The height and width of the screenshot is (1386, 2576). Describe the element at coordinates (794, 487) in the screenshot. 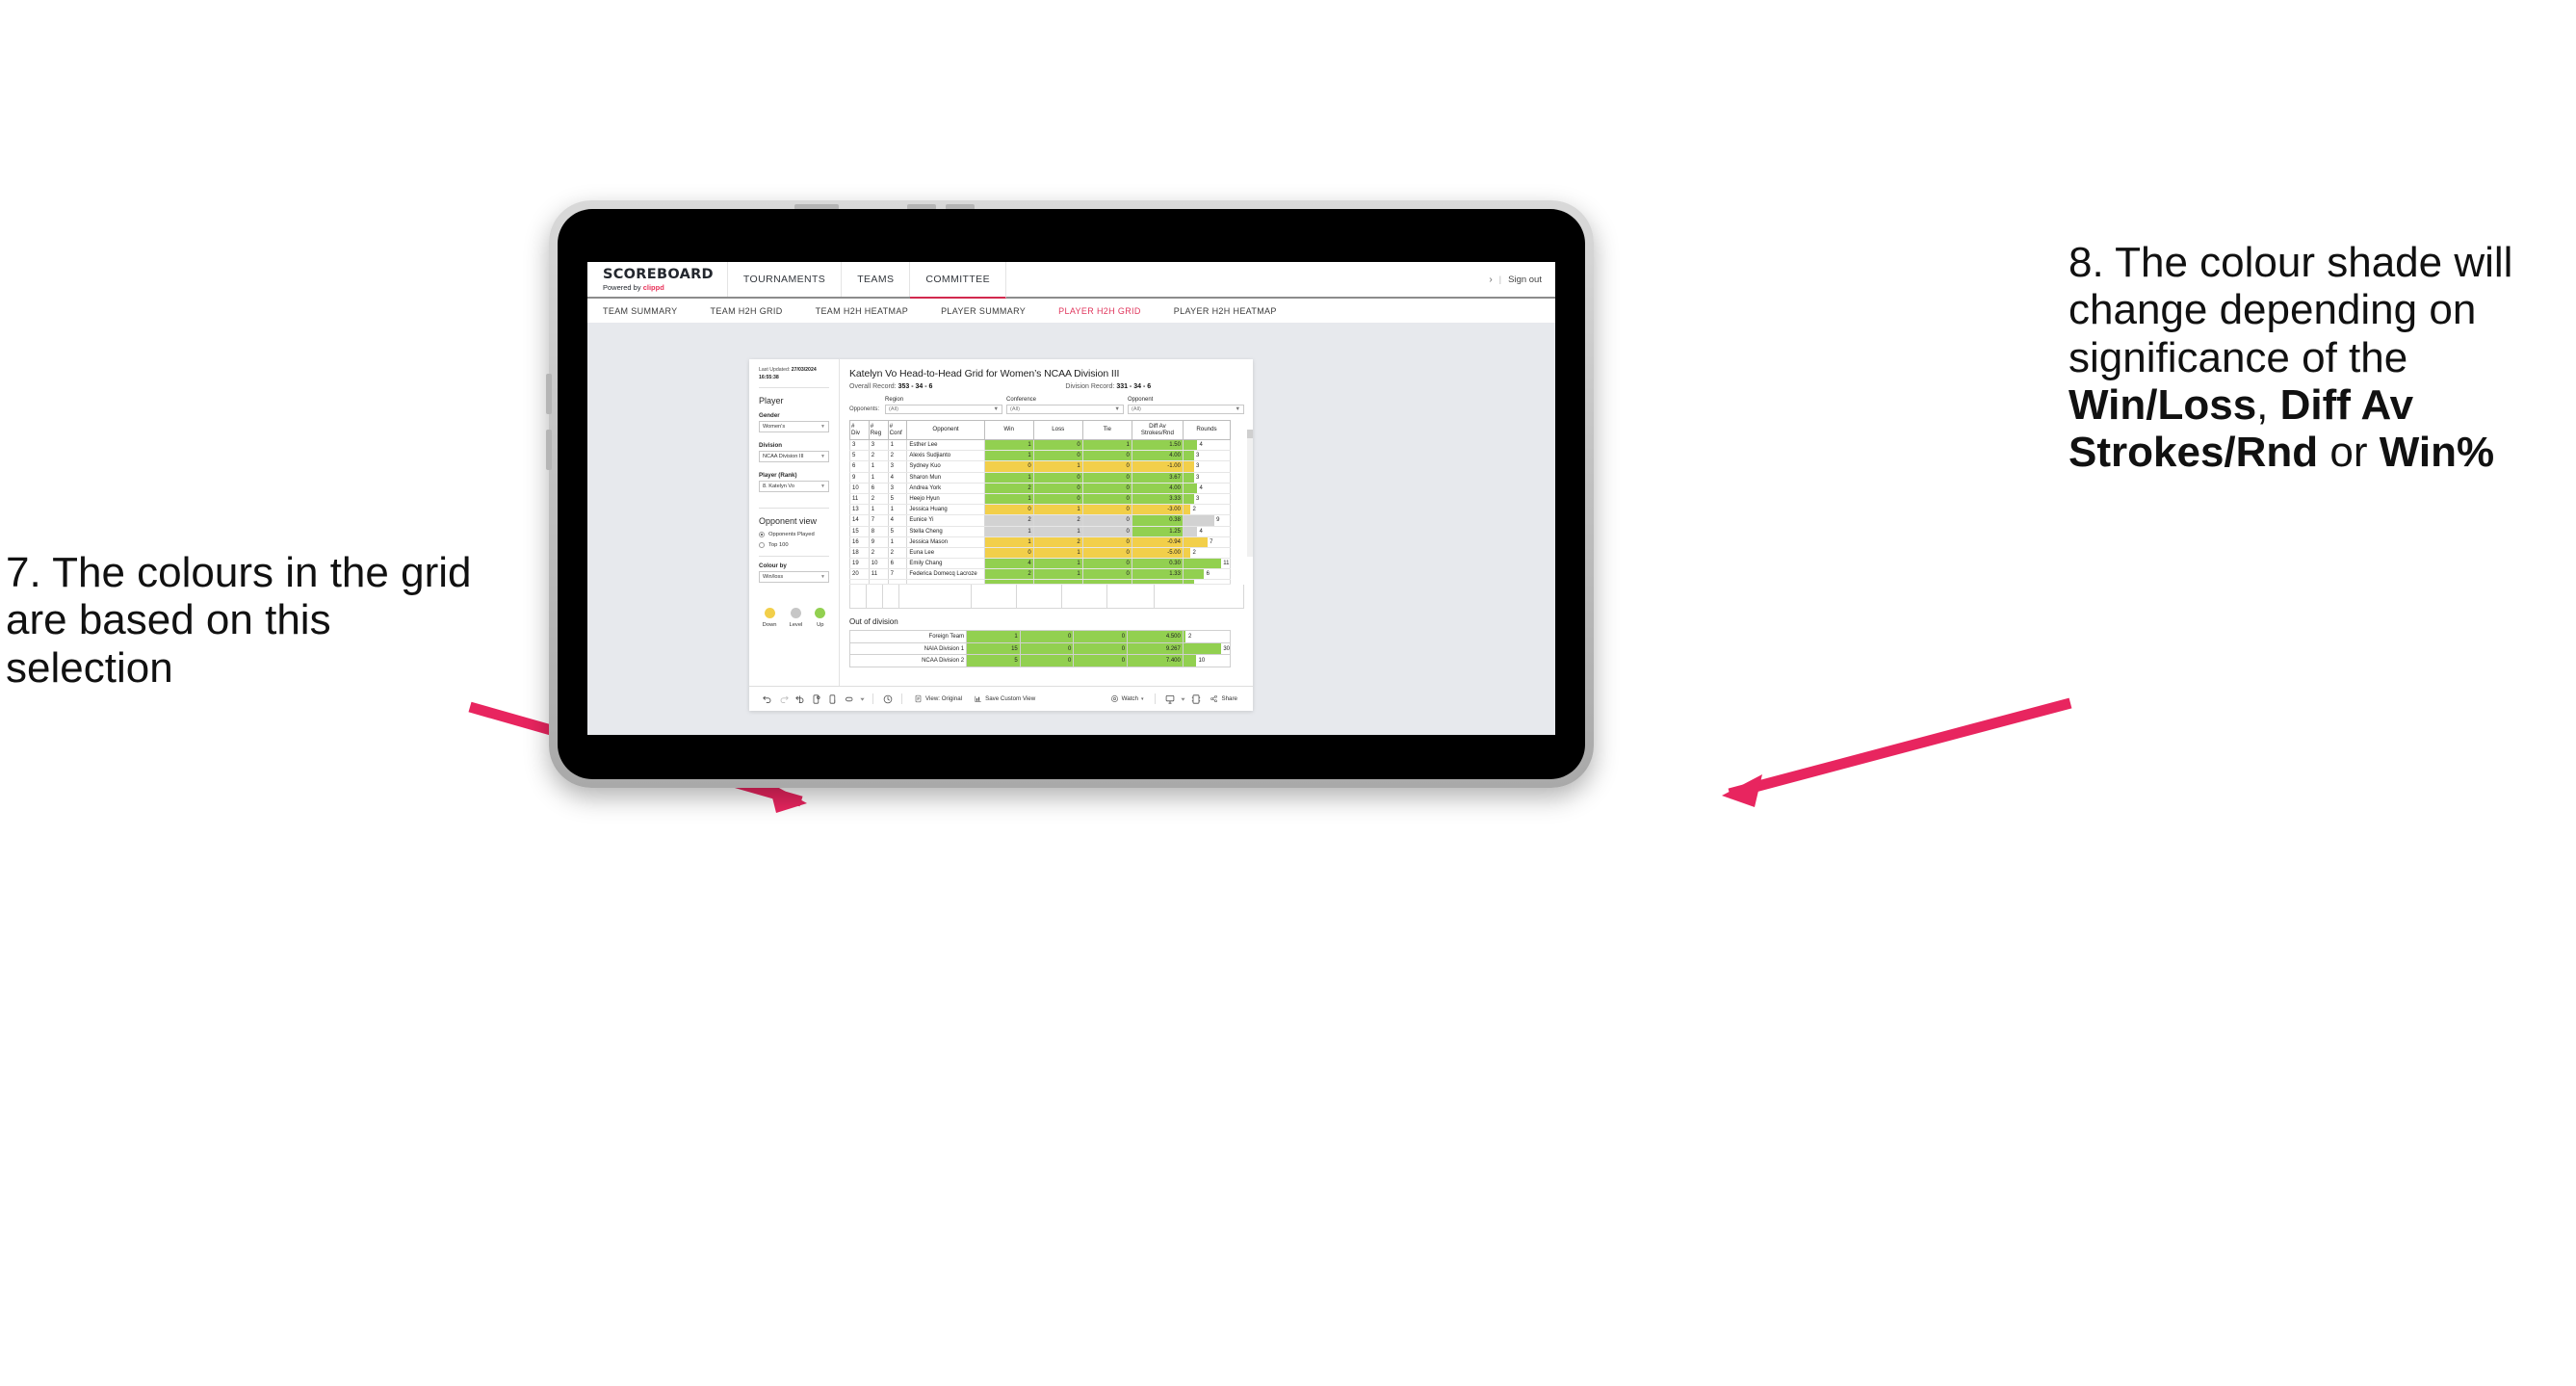

I see `player-rank-select: 8. Katelyn Vo ▼` at that location.